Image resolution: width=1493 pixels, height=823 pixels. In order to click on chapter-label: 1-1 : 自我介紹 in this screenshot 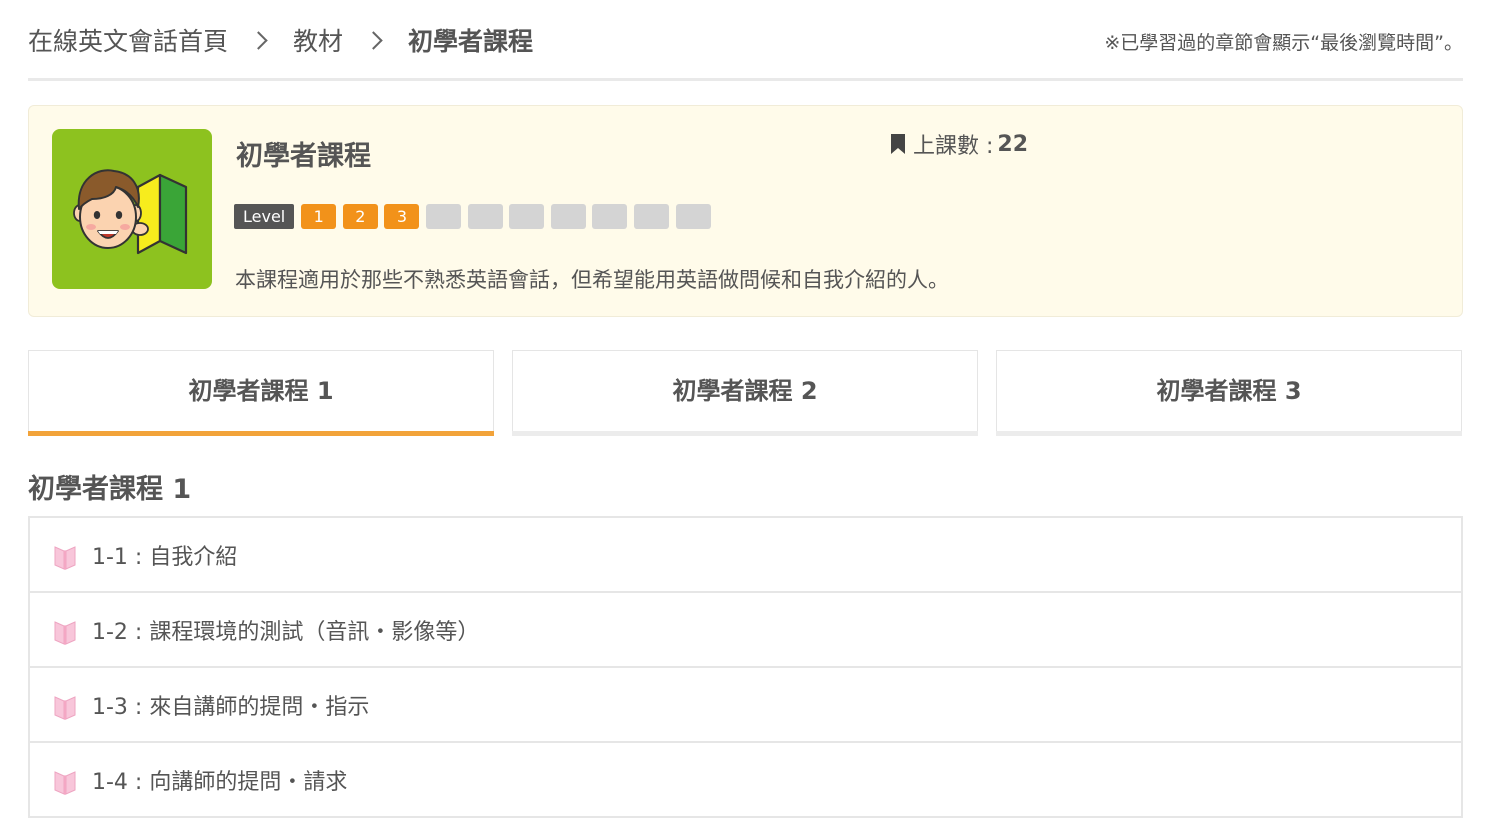, I will do `click(165, 557)`.